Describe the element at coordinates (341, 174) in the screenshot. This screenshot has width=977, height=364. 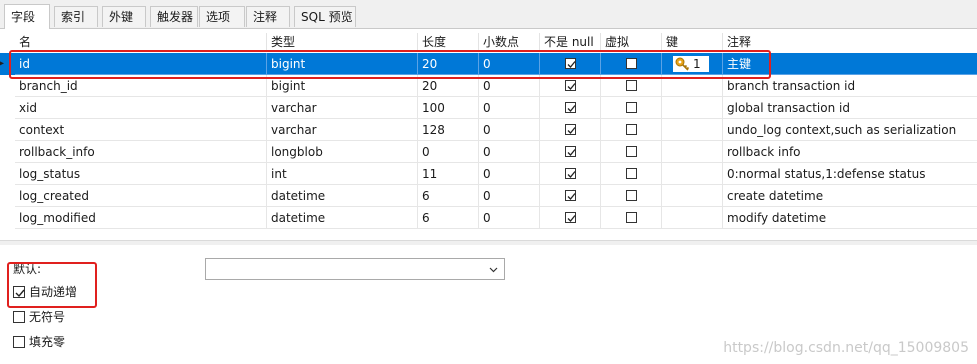
I see `field-type: int` at that location.